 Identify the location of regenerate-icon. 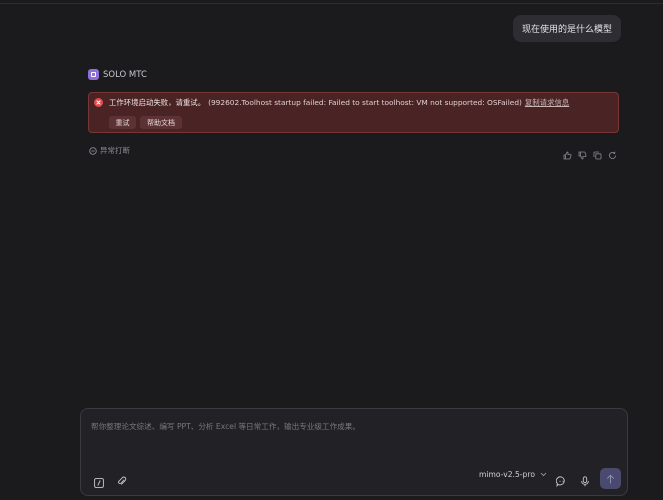
(612, 152).